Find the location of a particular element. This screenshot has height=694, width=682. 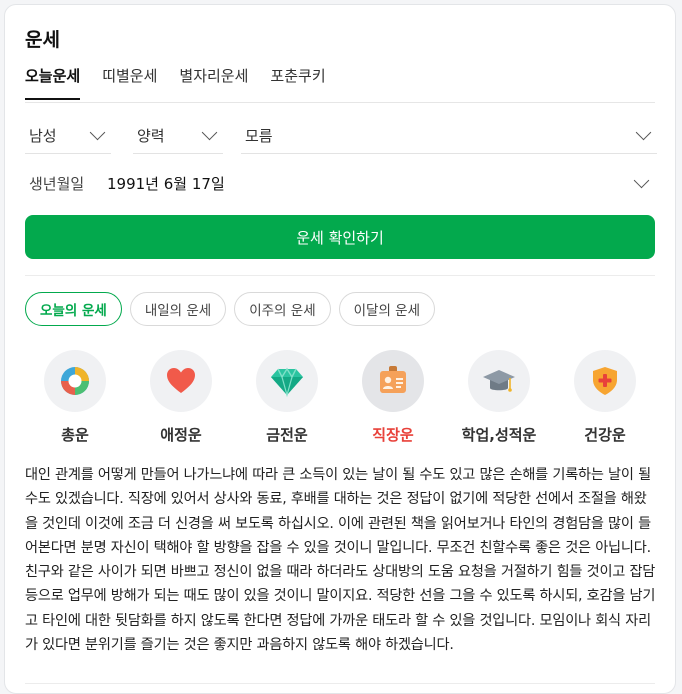

fortune-tabs: 오늘운세 띠별운세 별자리운세 포춘쿠키 is located at coordinates (186, 82).